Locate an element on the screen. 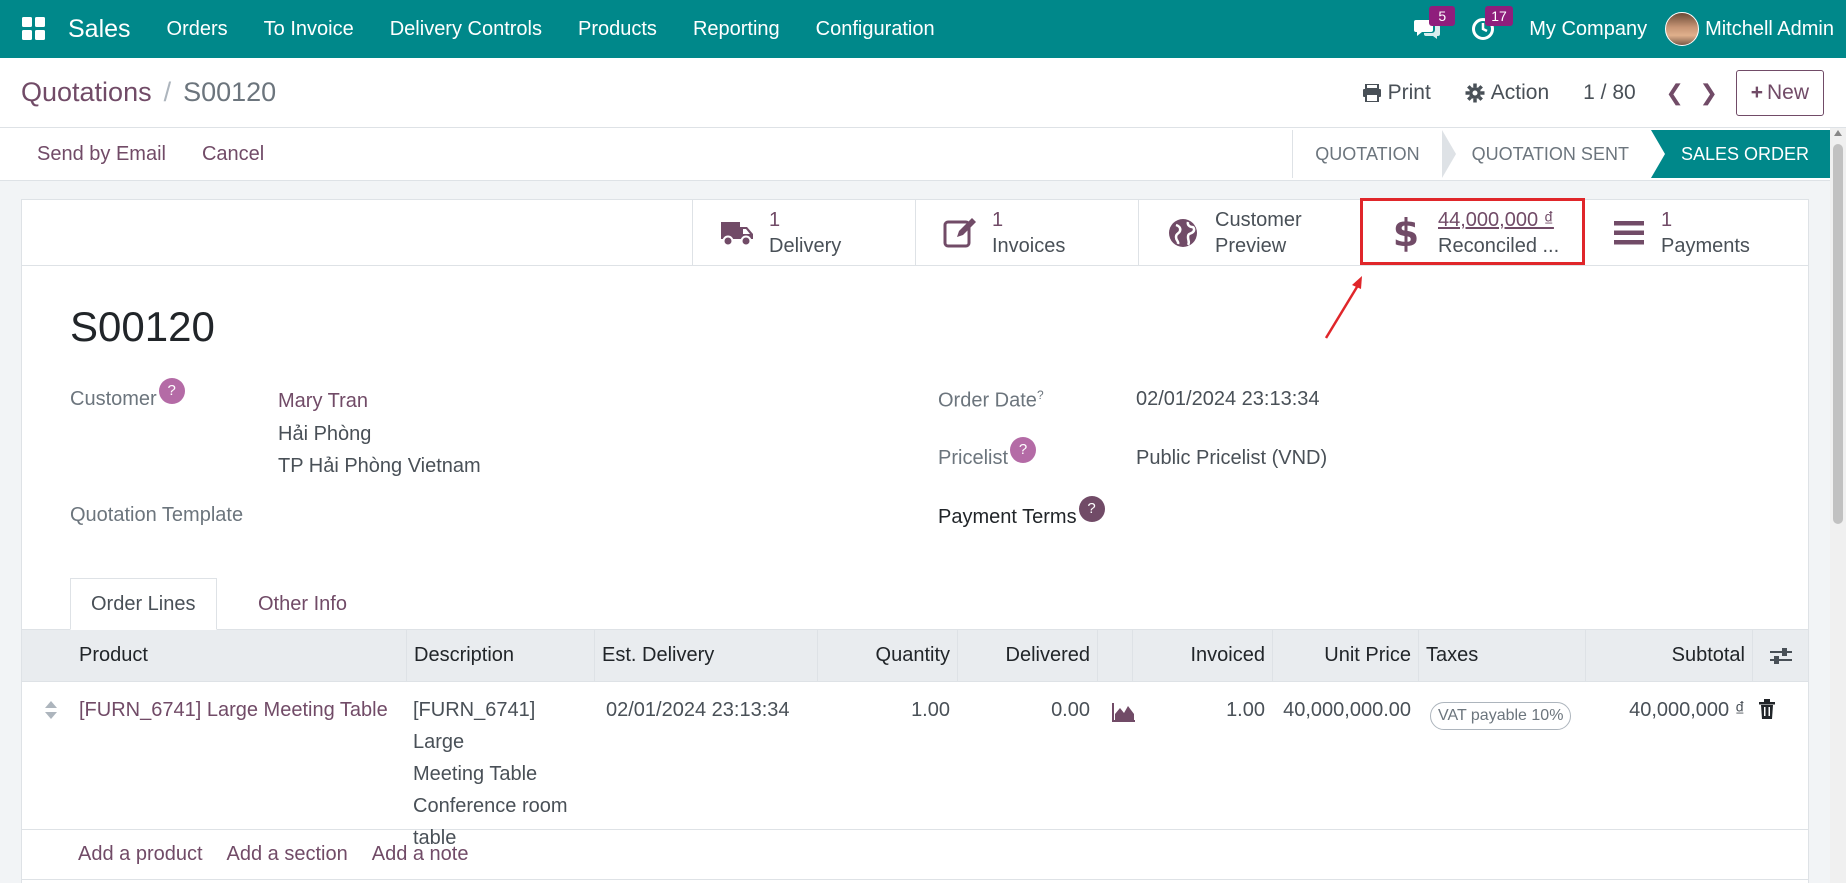  new-label: New is located at coordinates (1787, 92).